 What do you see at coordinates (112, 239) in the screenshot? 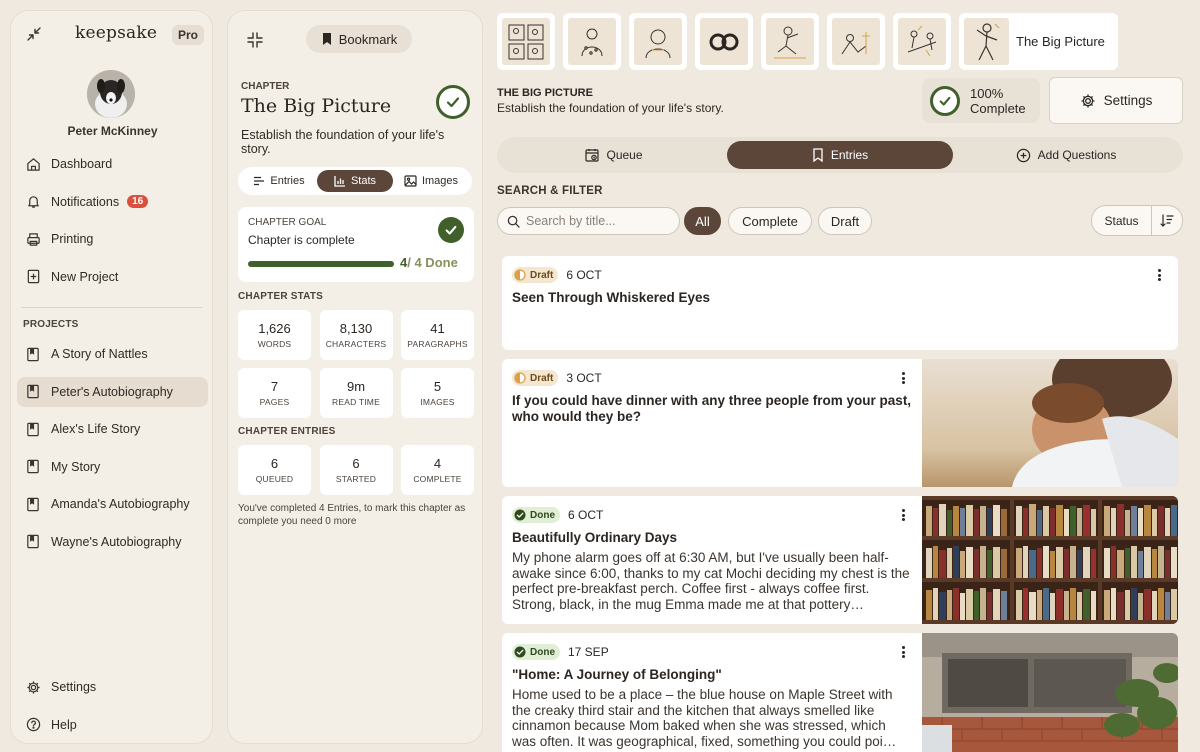
I see `nav-printing: Printing` at bounding box center [112, 239].